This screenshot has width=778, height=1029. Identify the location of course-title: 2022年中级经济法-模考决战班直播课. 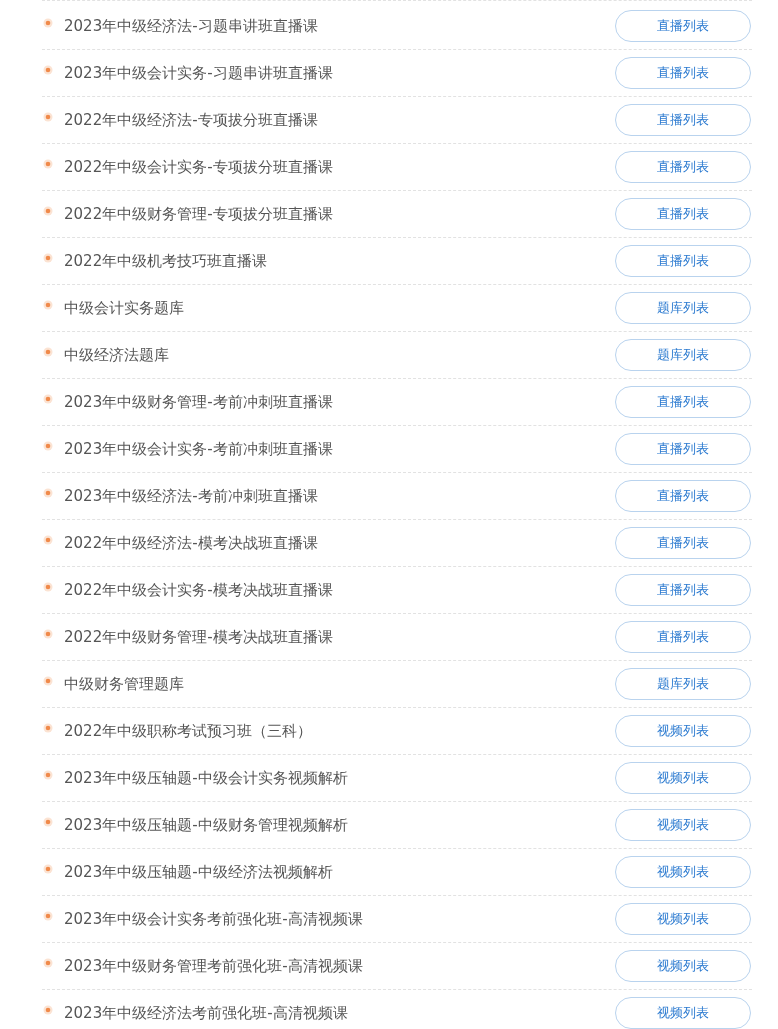
(191, 543).